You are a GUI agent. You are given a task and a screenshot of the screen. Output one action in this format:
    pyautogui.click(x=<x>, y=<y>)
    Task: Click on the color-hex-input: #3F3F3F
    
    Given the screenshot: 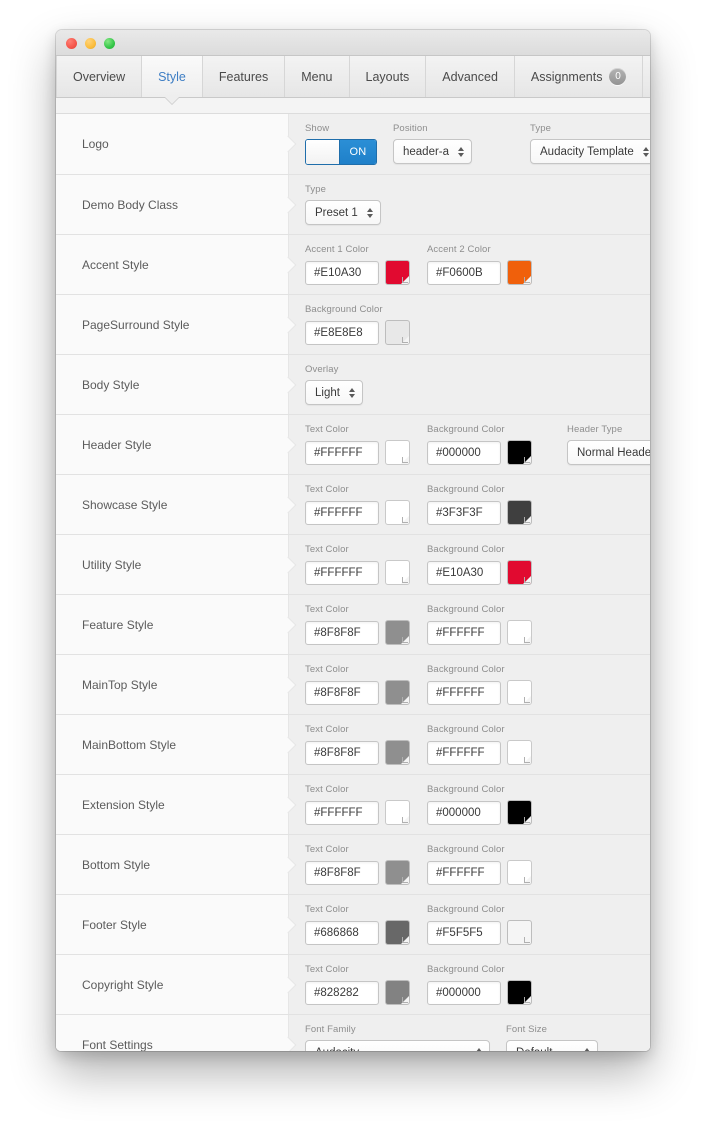 What is the action you would take?
    pyautogui.click(x=464, y=512)
    